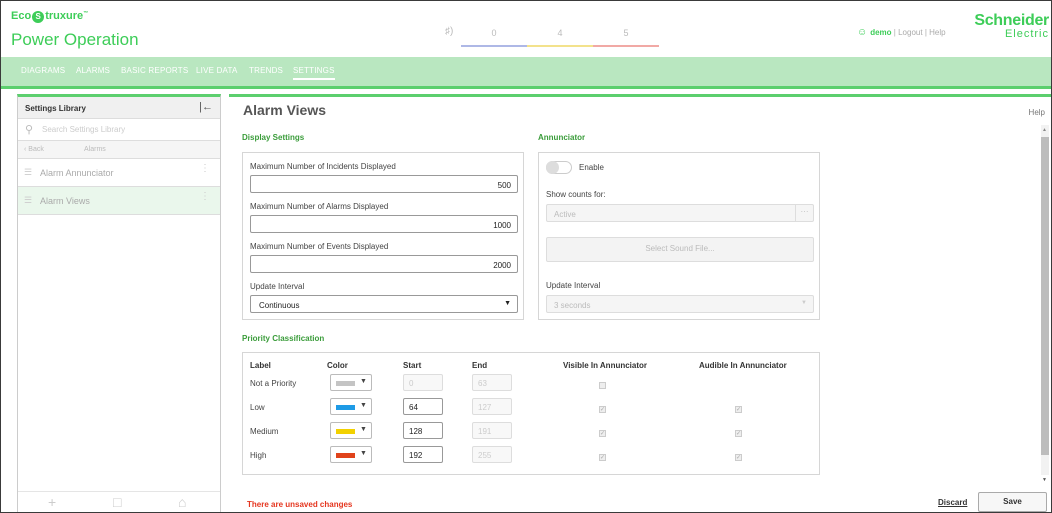  What do you see at coordinates (507, 303) in the screenshot?
I see `dropdown-arrow-icon: ▼` at bounding box center [507, 303].